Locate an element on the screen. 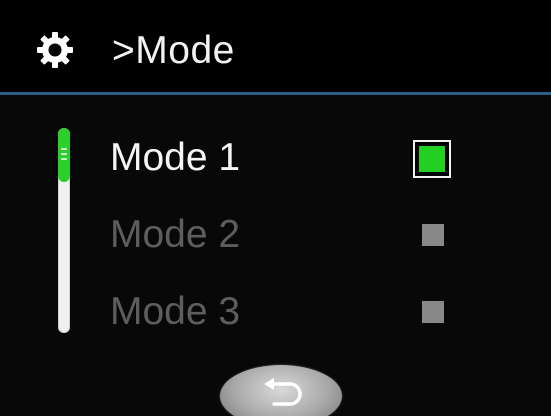  mode-item-3: Mode 3 is located at coordinates (290, 312).